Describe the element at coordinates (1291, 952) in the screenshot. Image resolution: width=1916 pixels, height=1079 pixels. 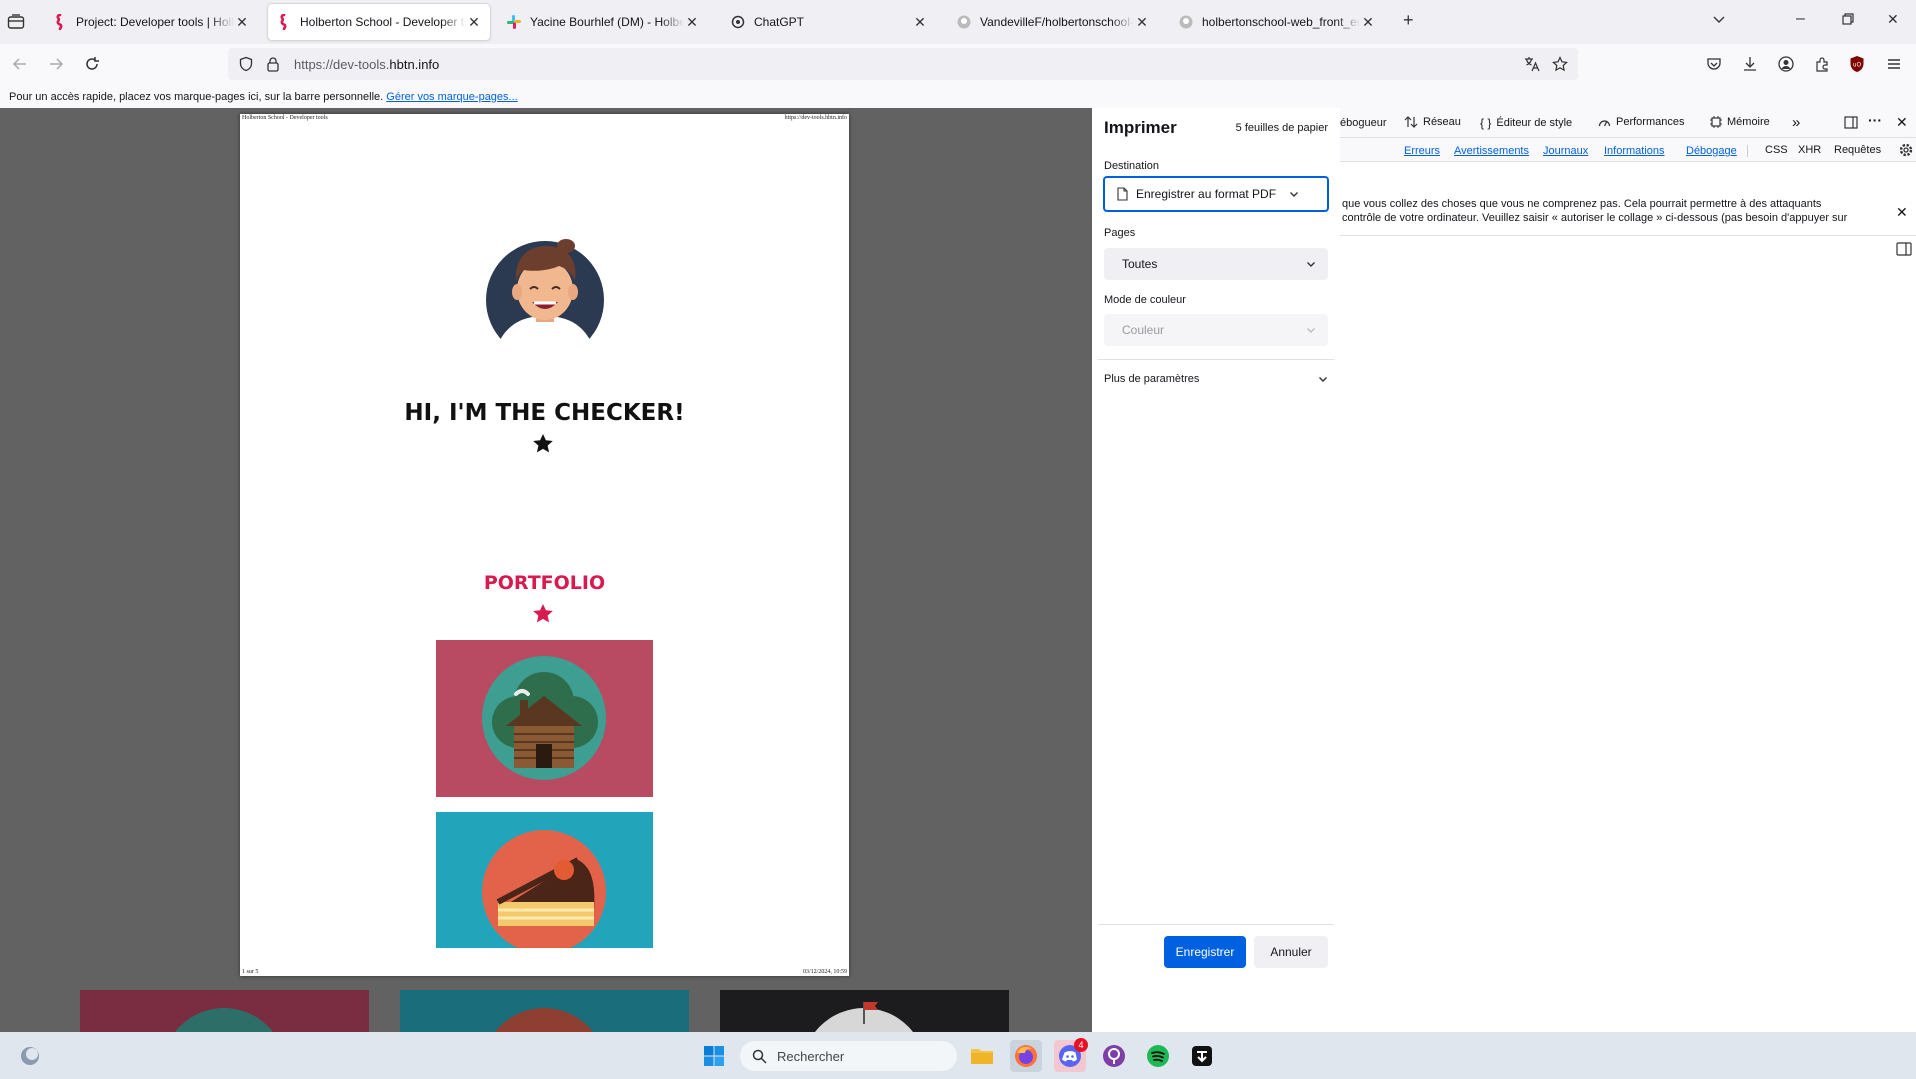
I see `cancel-button: Annuler` at that location.